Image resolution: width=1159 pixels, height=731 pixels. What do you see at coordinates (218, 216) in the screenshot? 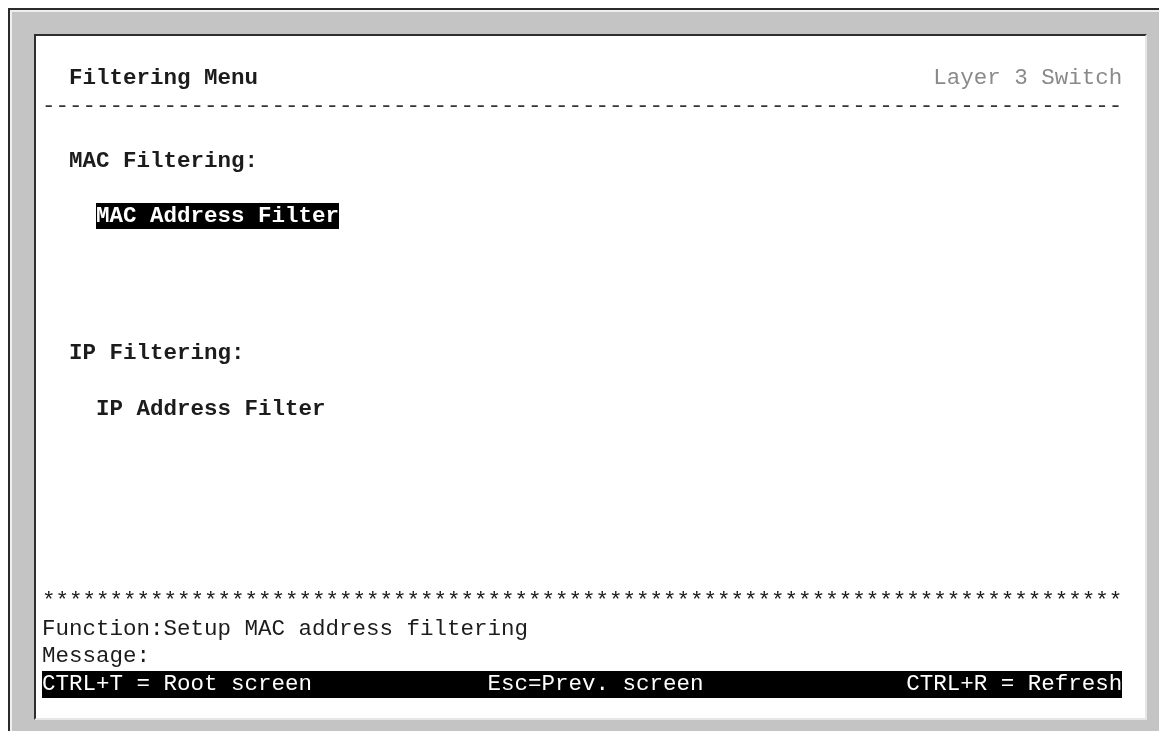
I see `menu-item: MAC Address Filter` at bounding box center [218, 216].